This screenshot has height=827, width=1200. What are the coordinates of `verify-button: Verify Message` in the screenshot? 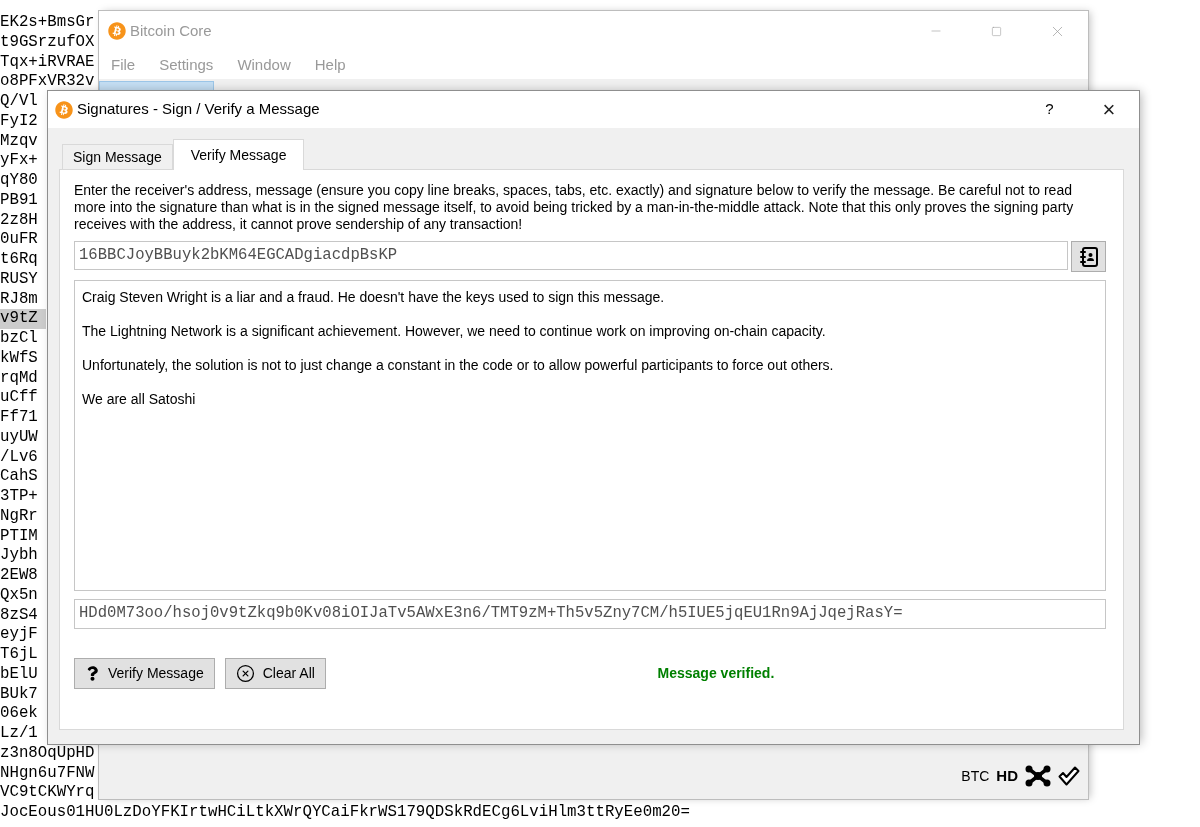 It's located at (144, 673).